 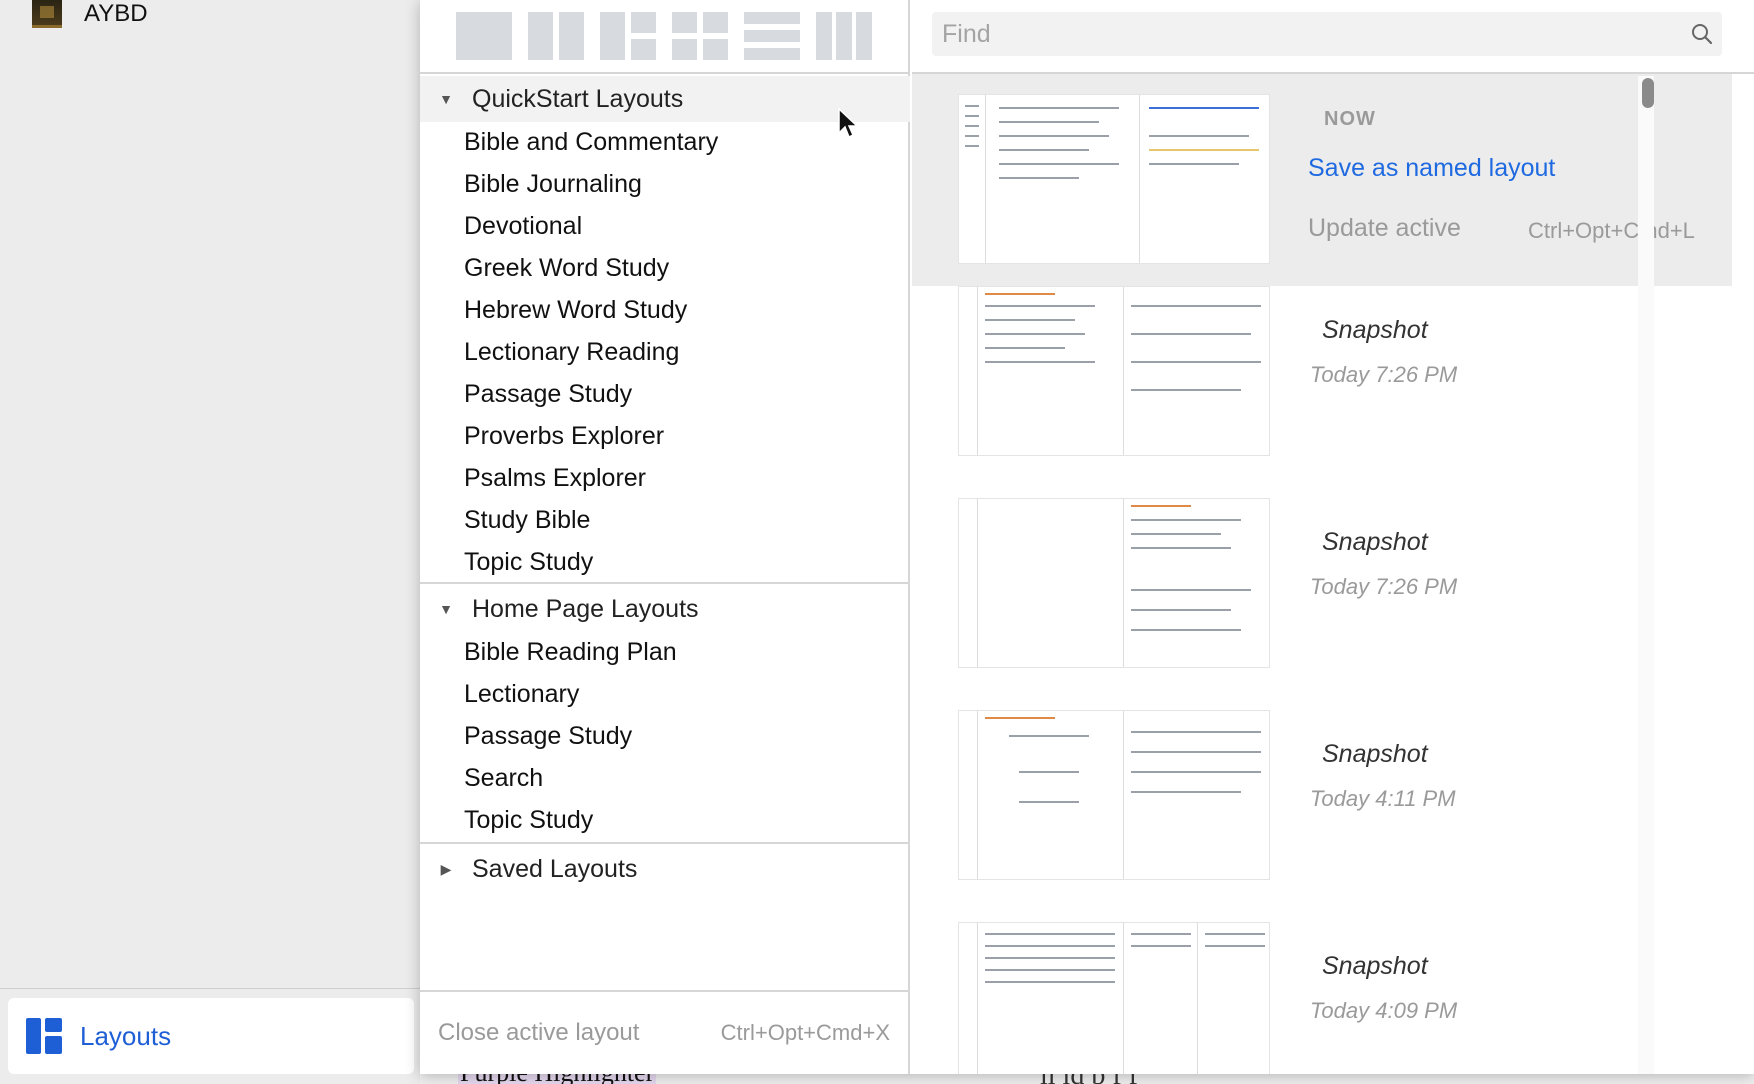 I want to click on snapshot-time: Today 4:11 PM, so click(x=1383, y=798).